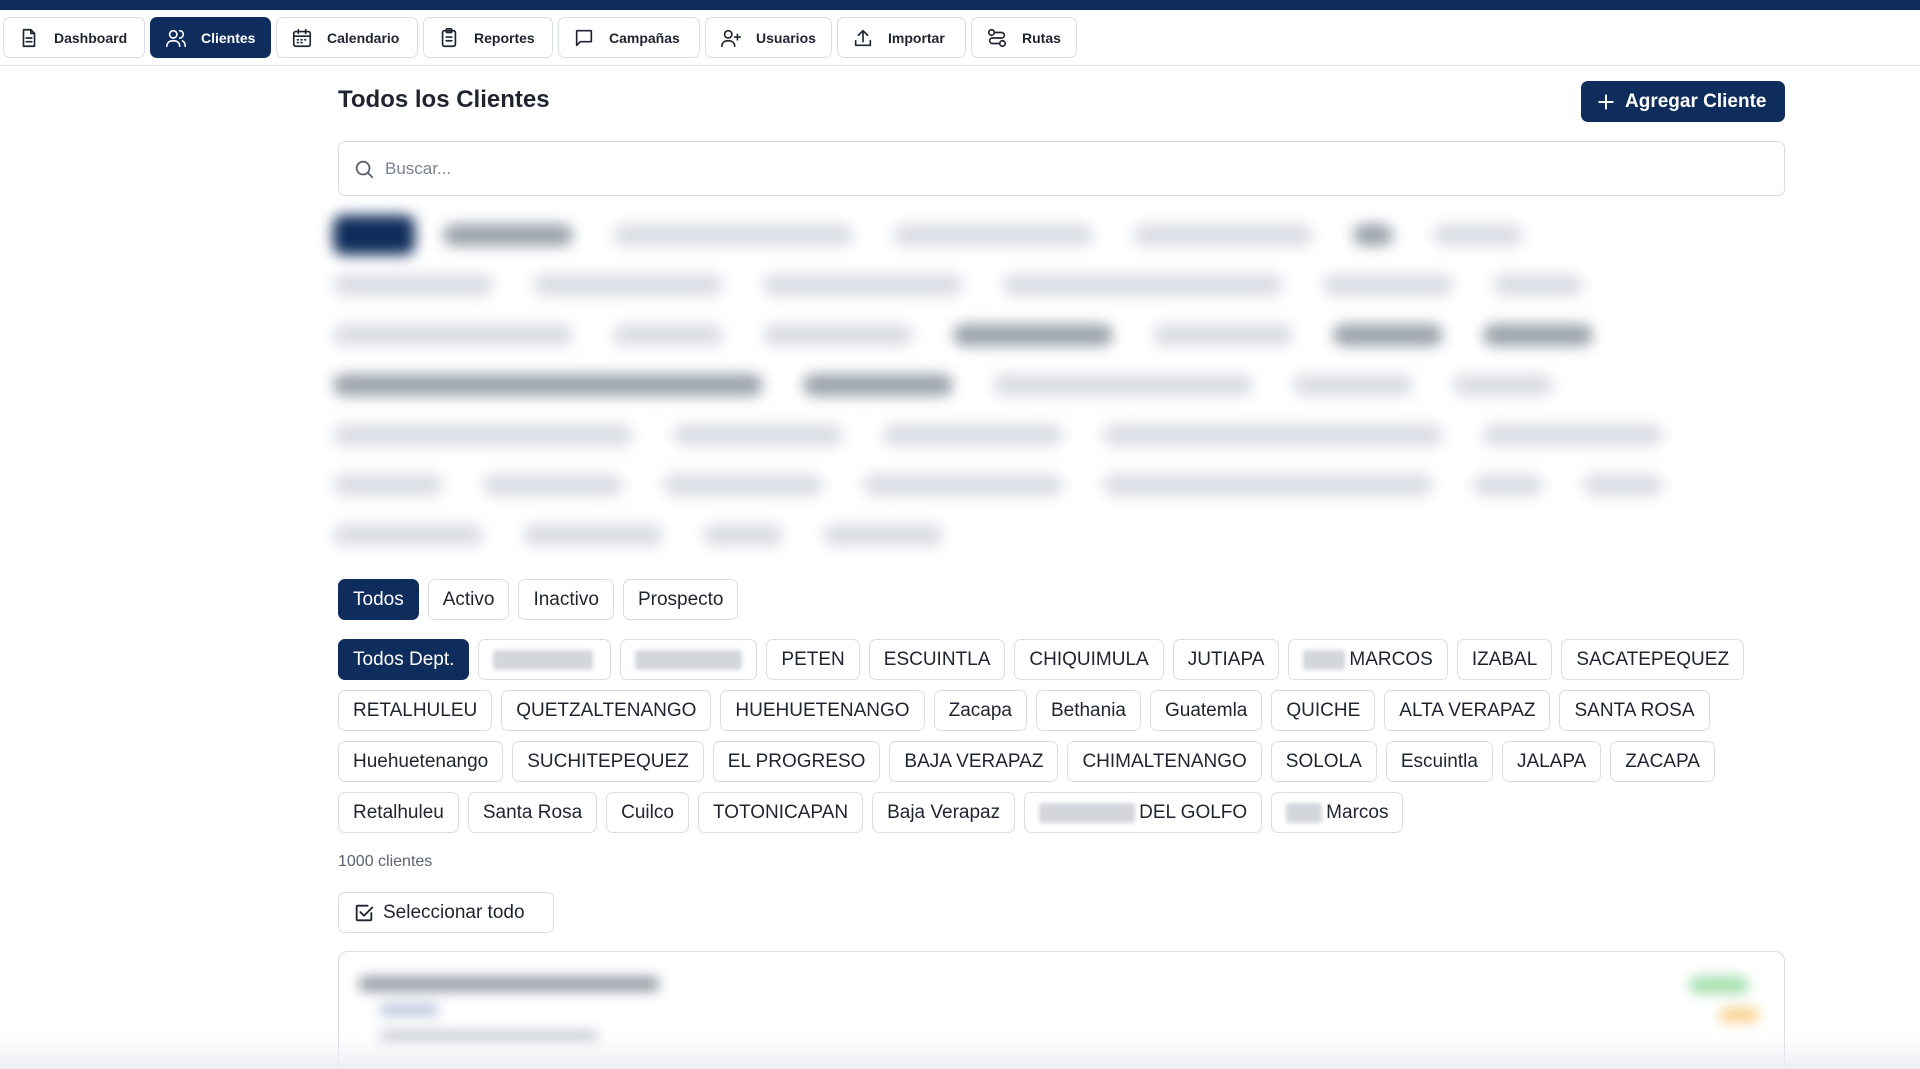 Image resolution: width=1920 pixels, height=1069 pixels. I want to click on route-icon, so click(997, 37).